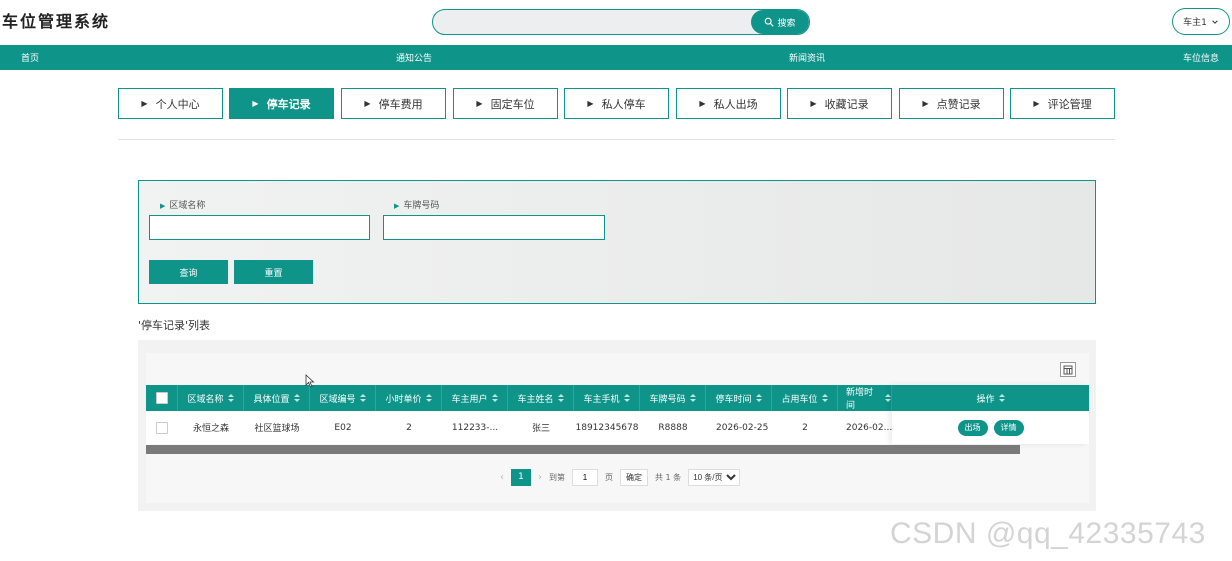 Image resolution: width=1232 pixels, height=561 pixels. I want to click on table-cell: 2, so click(409, 427).